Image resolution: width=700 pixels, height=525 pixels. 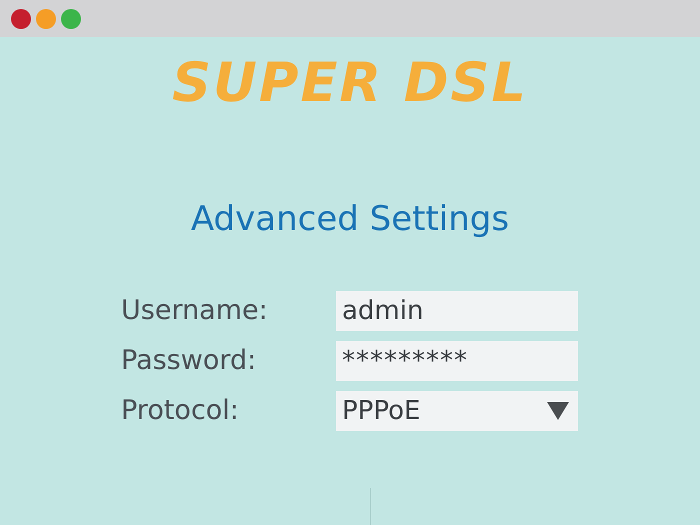 What do you see at coordinates (457, 311) in the screenshot?
I see `username-field: admin` at bounding box center [457, 311].